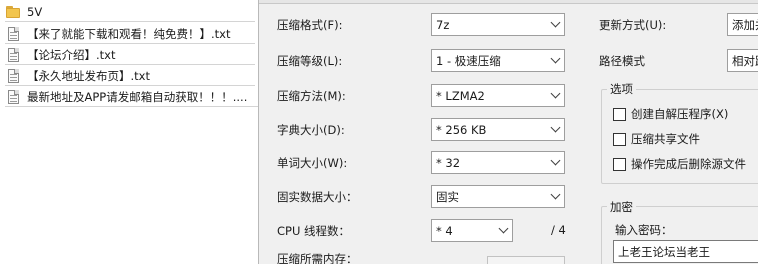  I want to click on compress-shared-checkbox-row: 压缩共享文件, so click(656, 139).